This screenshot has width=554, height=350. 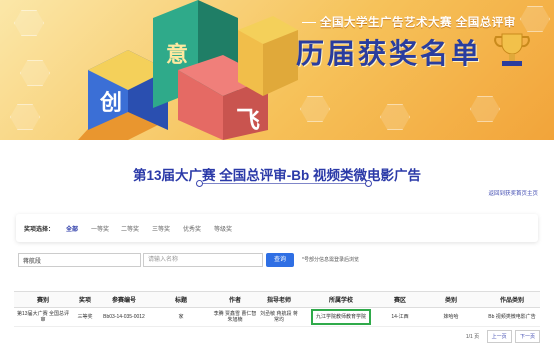 What do you see at coordinates (389, 53) in the screenshot?
I see `banner-title: 历届获奖名单` at bounding box center [389, 53].